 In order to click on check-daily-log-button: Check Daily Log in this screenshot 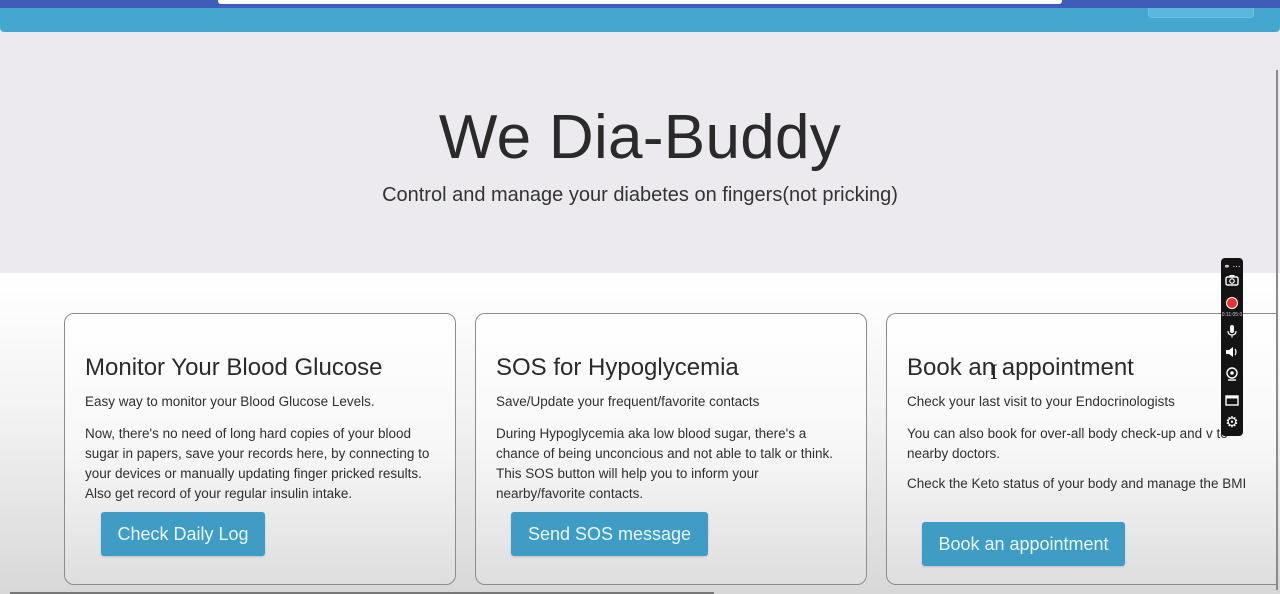, I will do `click(183, 534)`.